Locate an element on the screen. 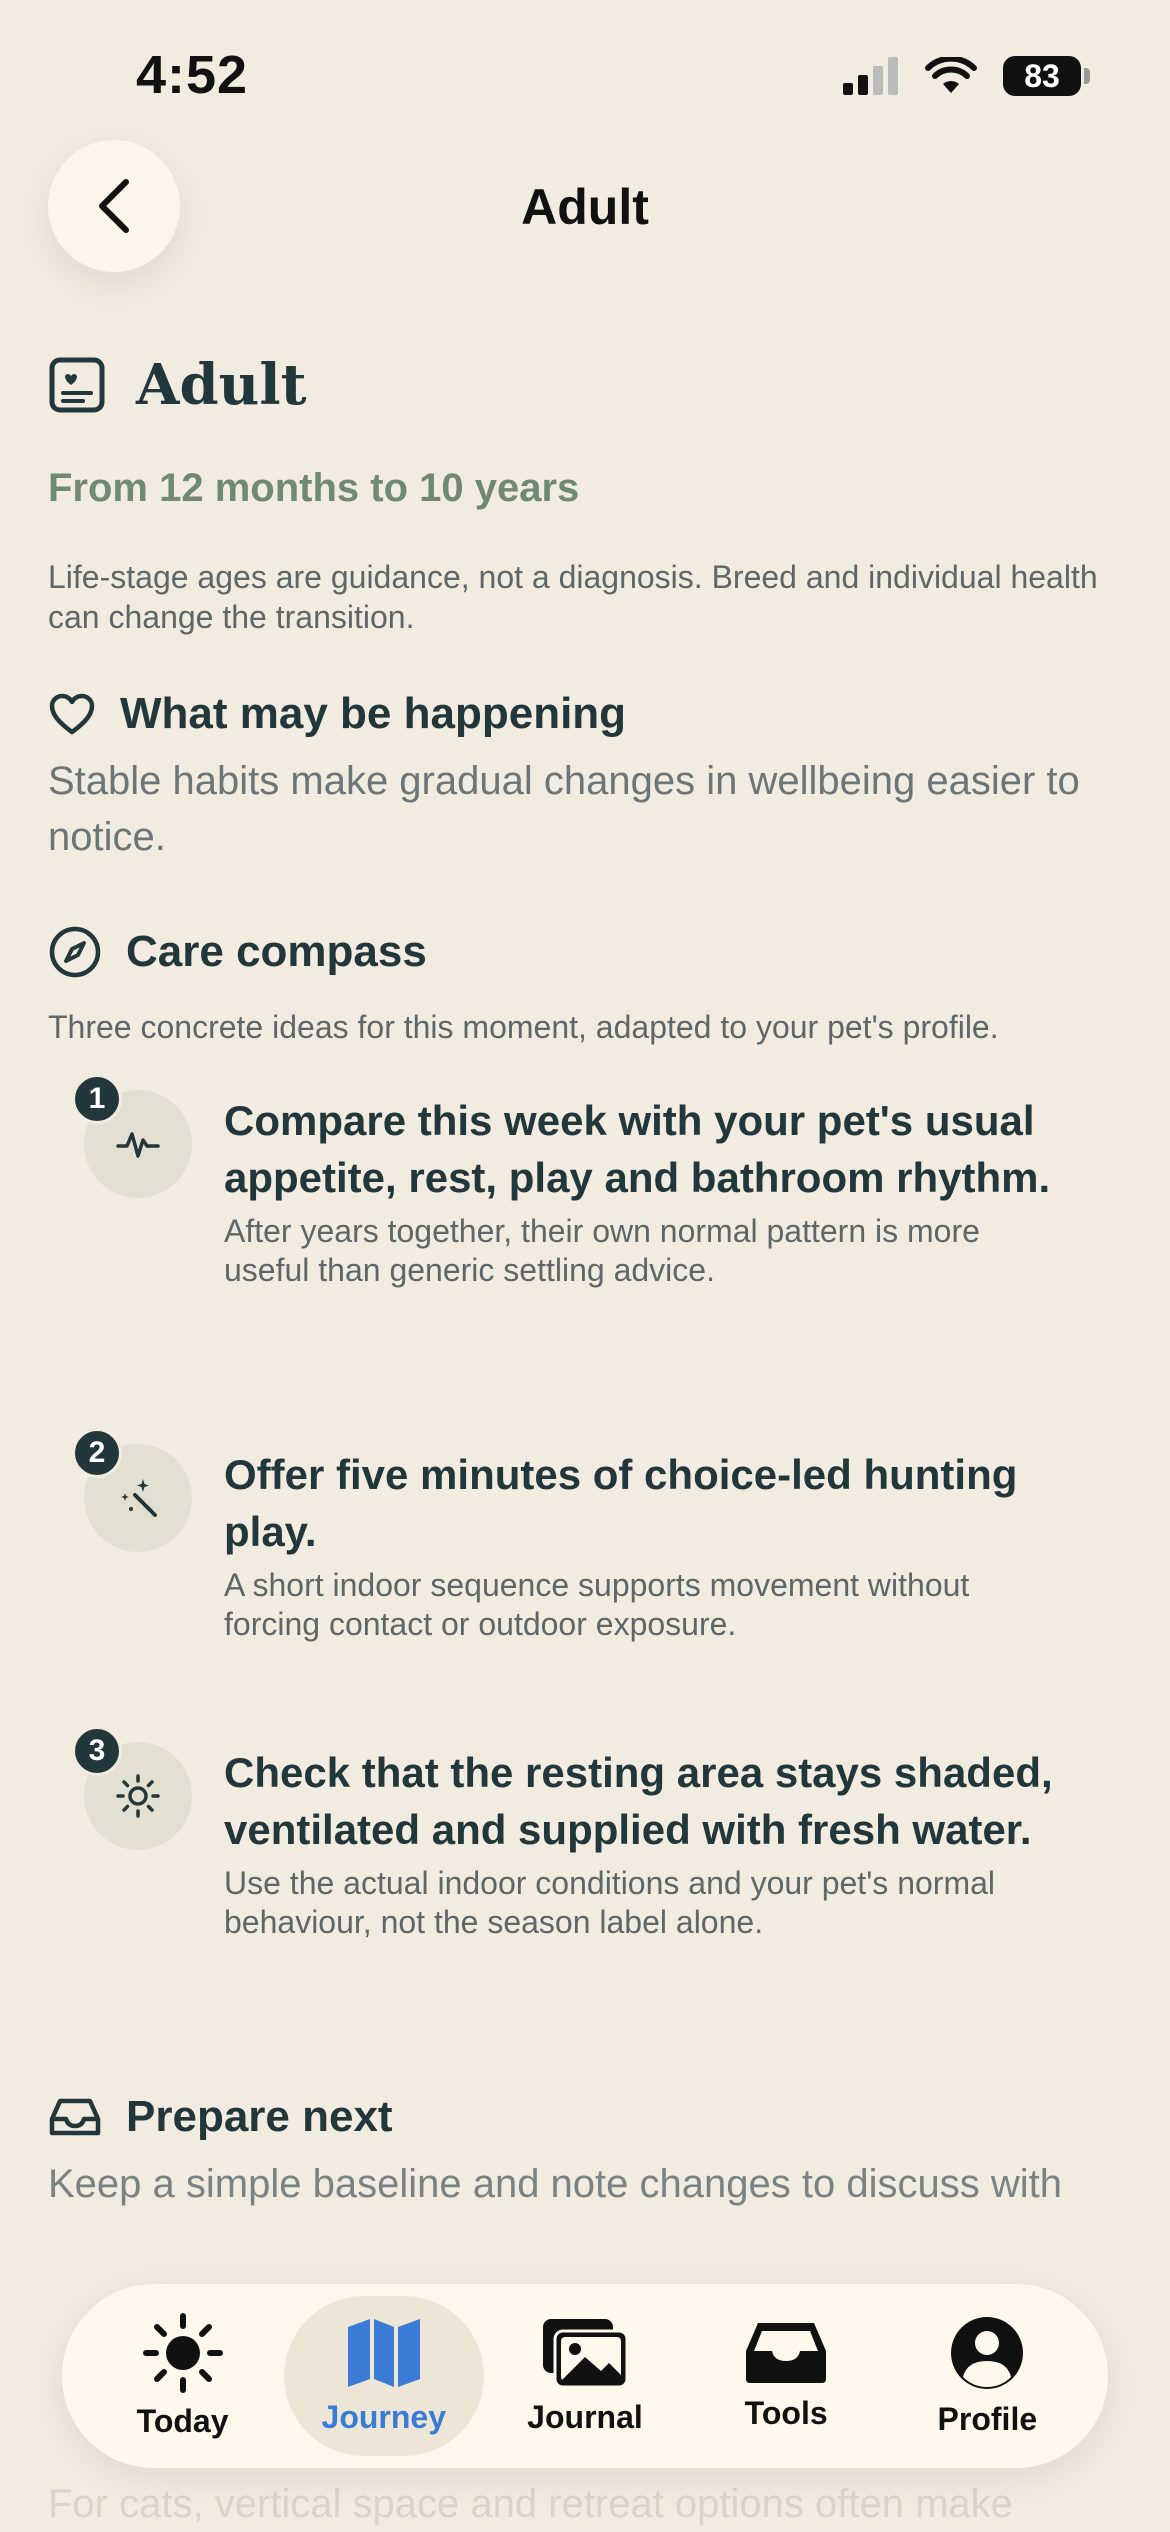 This screenshot has height=2532, width=1170. compass-icon is located at coordinates (75, 952).